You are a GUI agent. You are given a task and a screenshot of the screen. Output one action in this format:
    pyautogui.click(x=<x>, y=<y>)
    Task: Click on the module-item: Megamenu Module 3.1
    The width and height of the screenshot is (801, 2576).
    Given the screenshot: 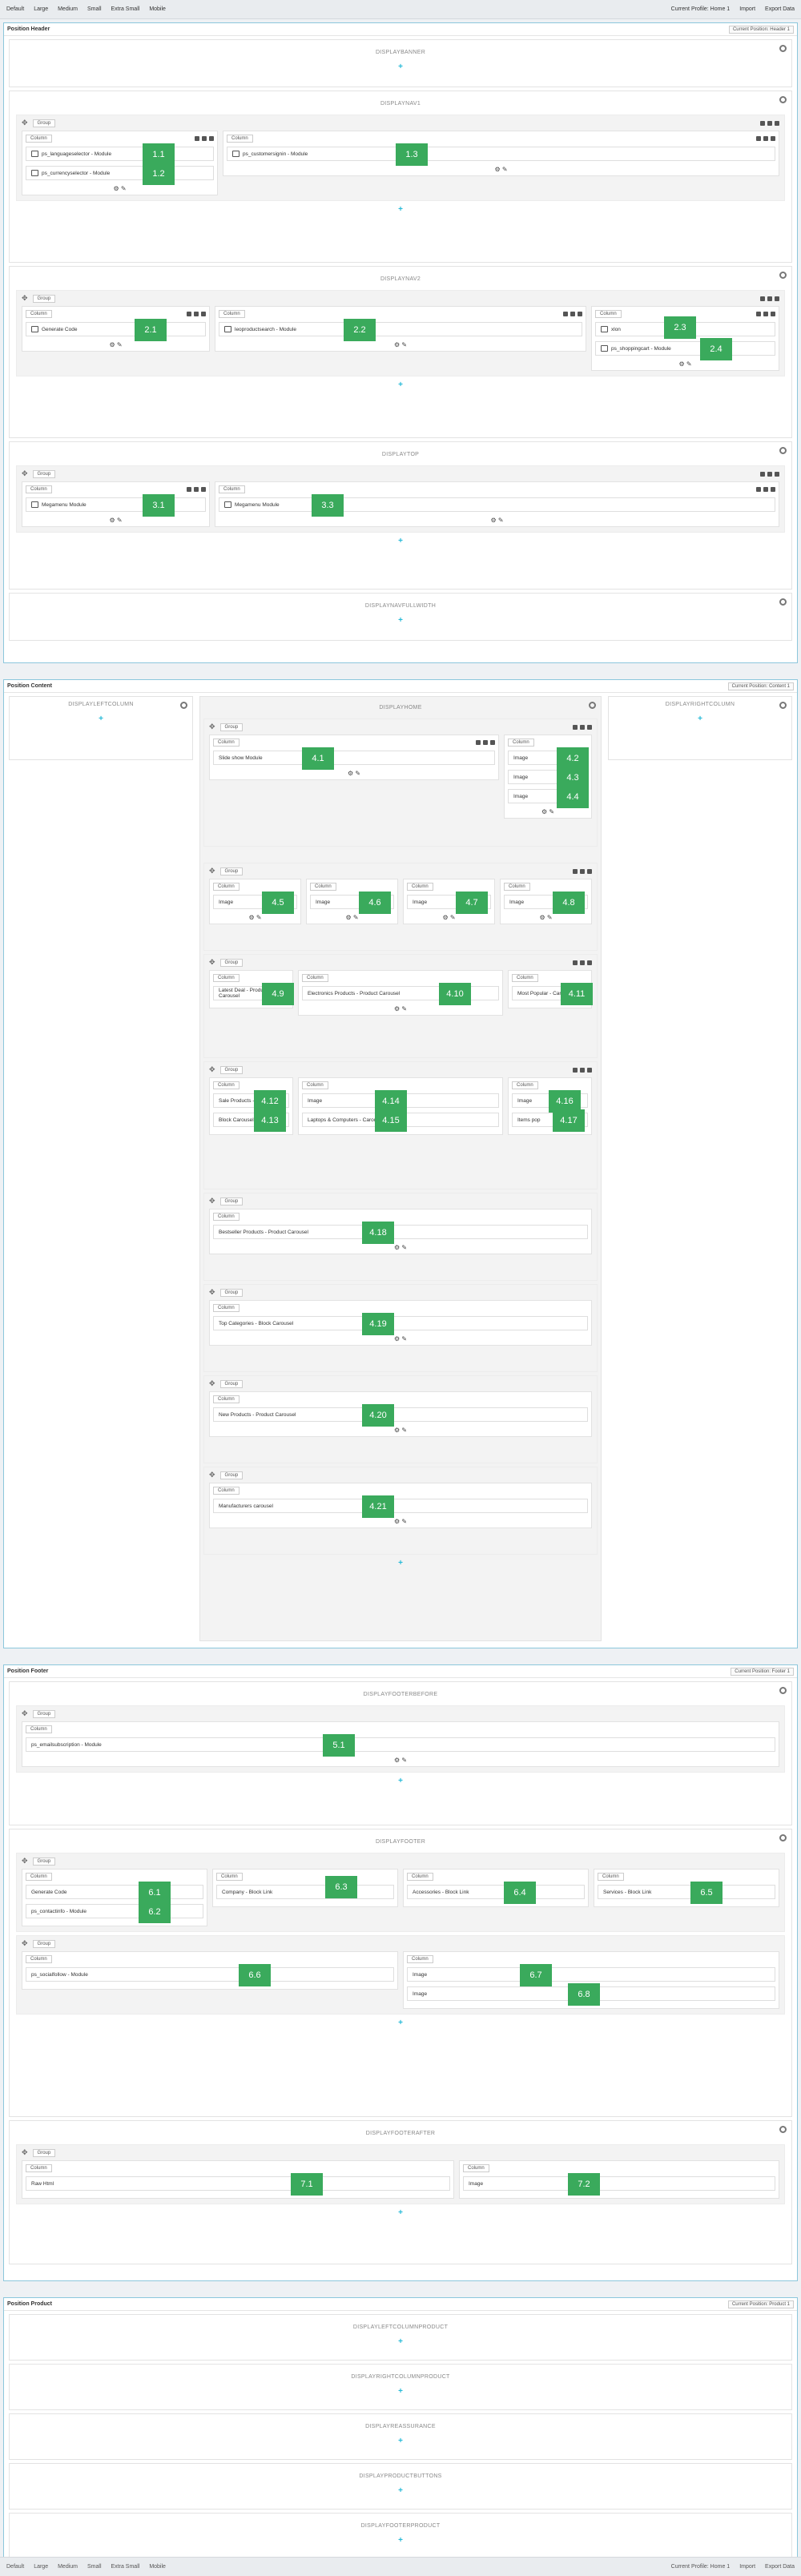 What is the action you would take?
    pyautogui.click(x=116, y=505)
    